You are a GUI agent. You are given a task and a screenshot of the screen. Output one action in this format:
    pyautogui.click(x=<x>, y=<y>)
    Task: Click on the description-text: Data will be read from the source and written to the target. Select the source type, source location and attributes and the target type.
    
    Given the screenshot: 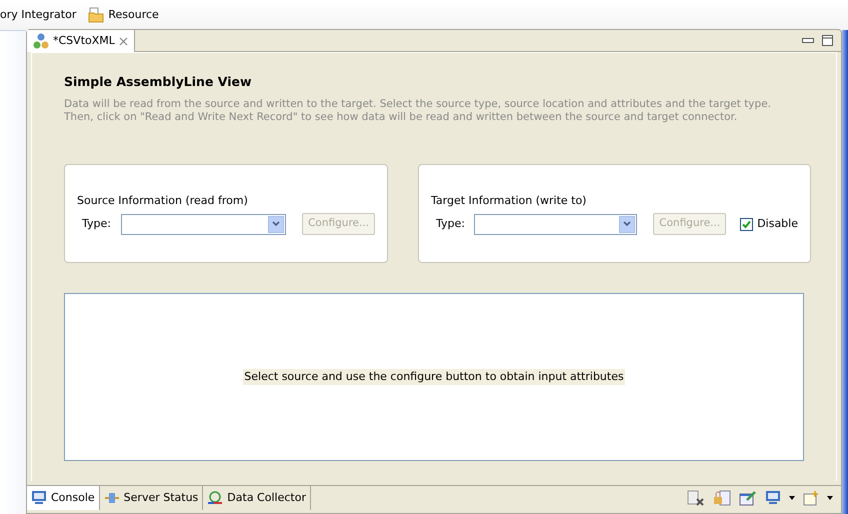 What is the action you would take?
    pyautogui.click(x=418, y=104)
    